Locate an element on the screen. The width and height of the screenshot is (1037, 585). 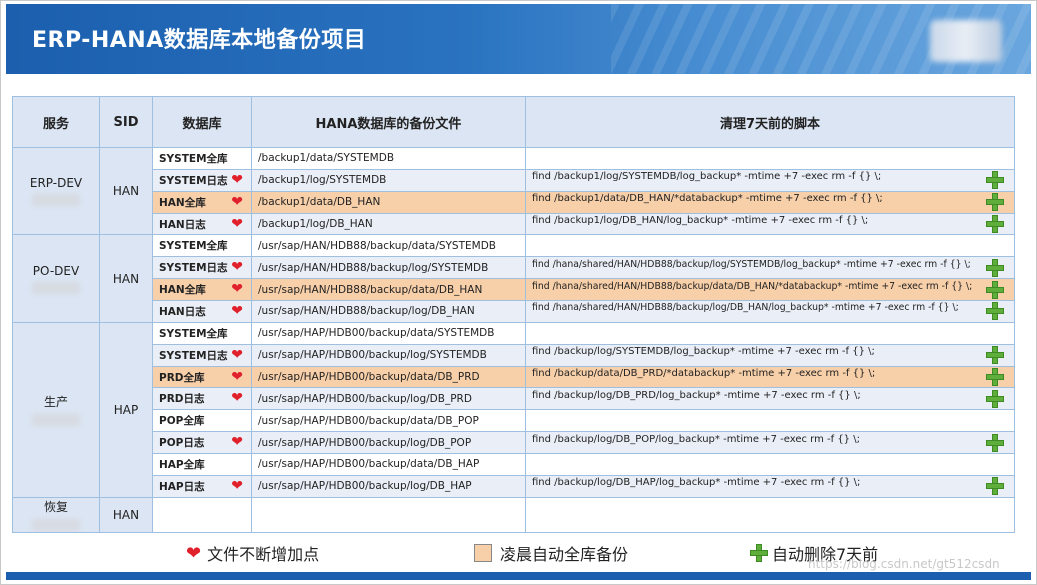
backup-path: /usr/sap/HAN/HDB88/backup/data/SYSTEMDB is located at coordinates (388, 246).